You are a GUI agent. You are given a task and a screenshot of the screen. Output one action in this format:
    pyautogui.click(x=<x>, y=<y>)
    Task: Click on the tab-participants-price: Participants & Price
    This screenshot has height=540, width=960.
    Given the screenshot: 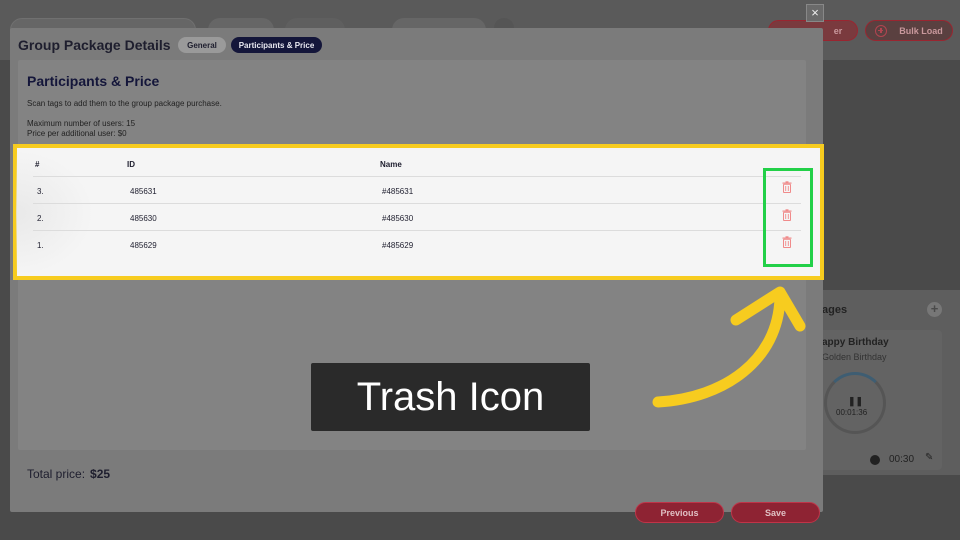 What is the action you would take?
    pyautogui.click(x=276, y=45)
    